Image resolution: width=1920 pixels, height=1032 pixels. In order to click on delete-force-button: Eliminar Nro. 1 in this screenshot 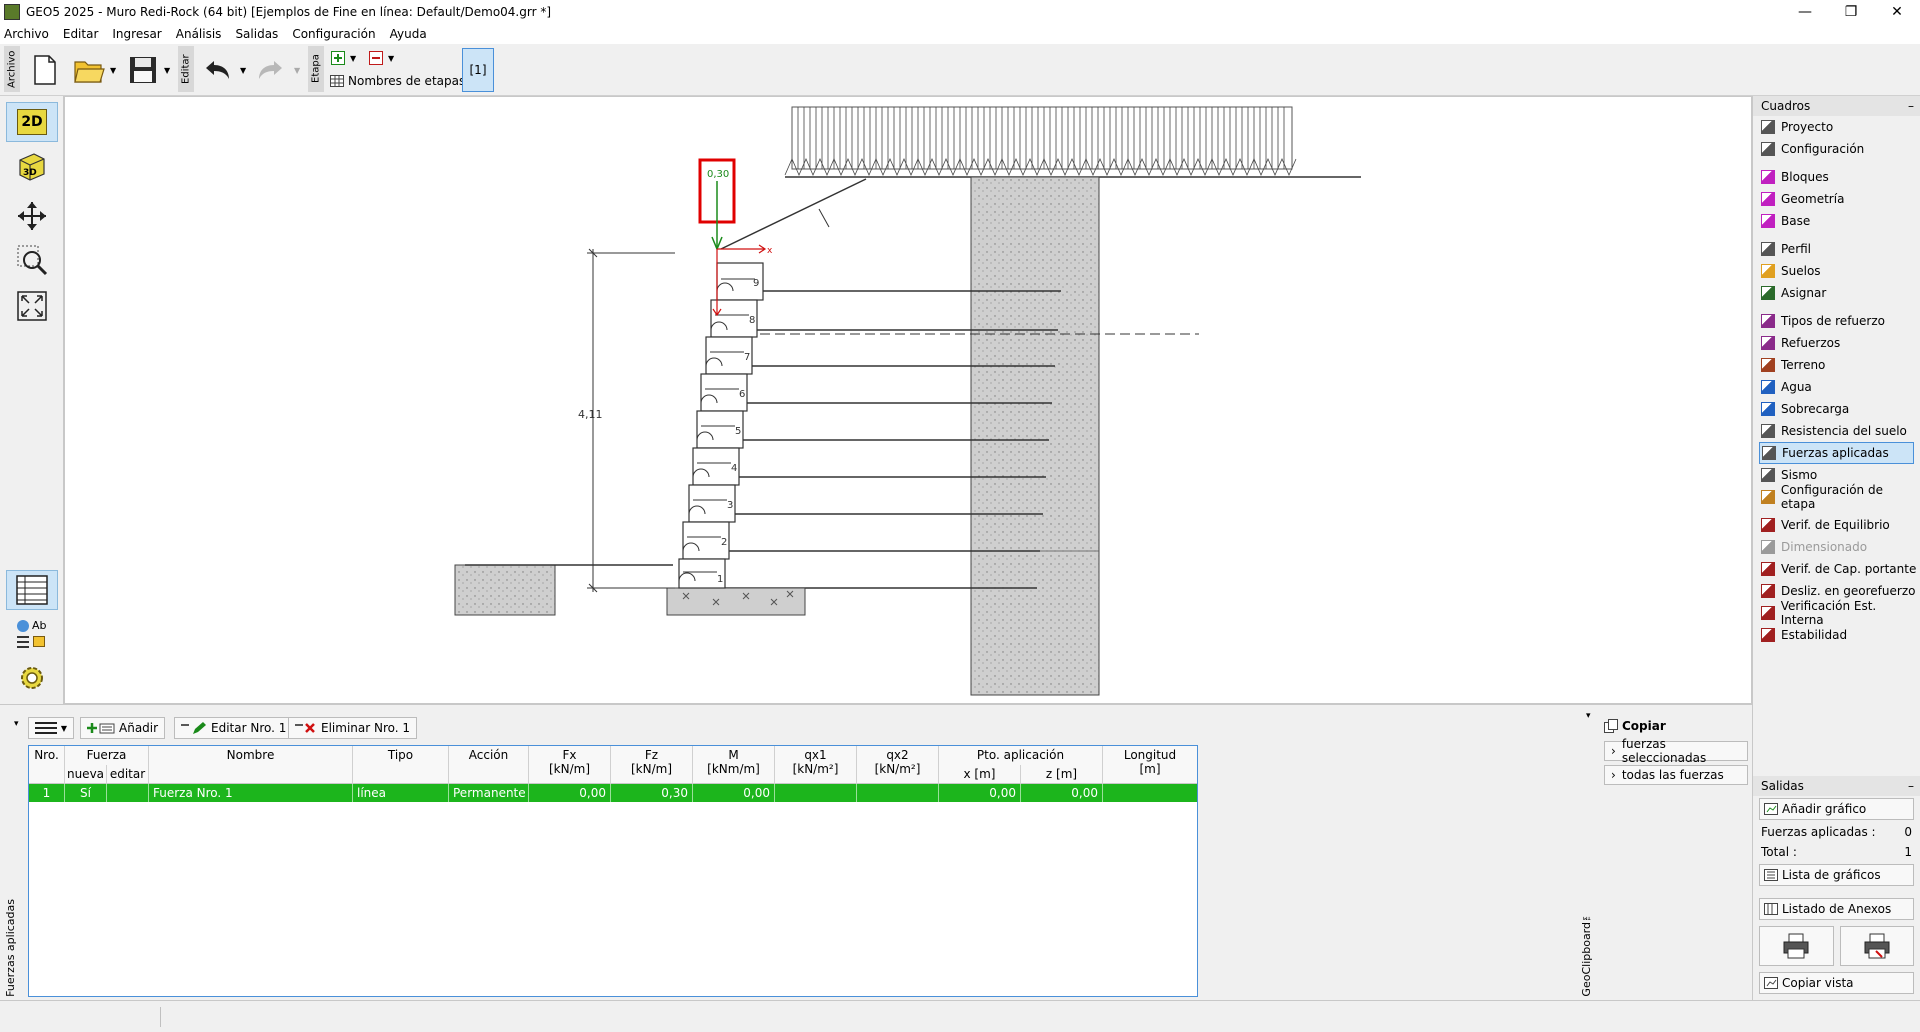, I will do `click(353, 728)`.